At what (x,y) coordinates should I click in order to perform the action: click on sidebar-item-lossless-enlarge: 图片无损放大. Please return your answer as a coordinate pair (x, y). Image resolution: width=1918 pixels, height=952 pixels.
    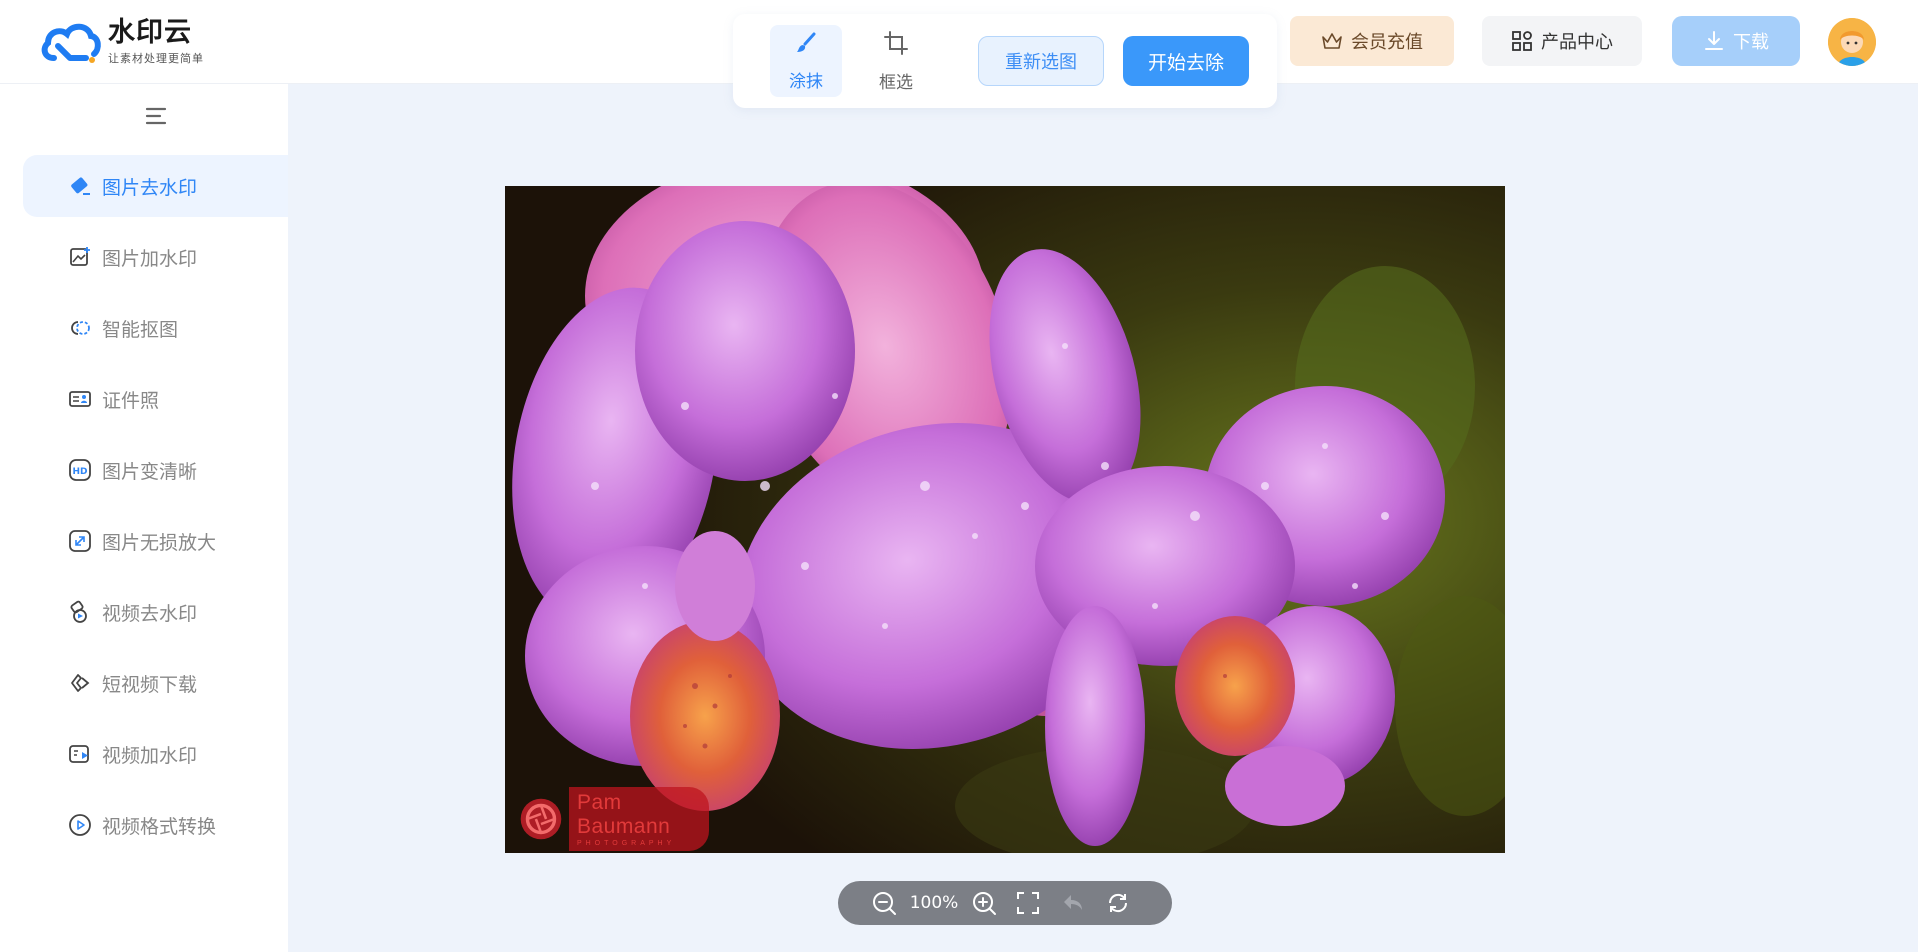
    Looking at the image, I should click on (155, 541).